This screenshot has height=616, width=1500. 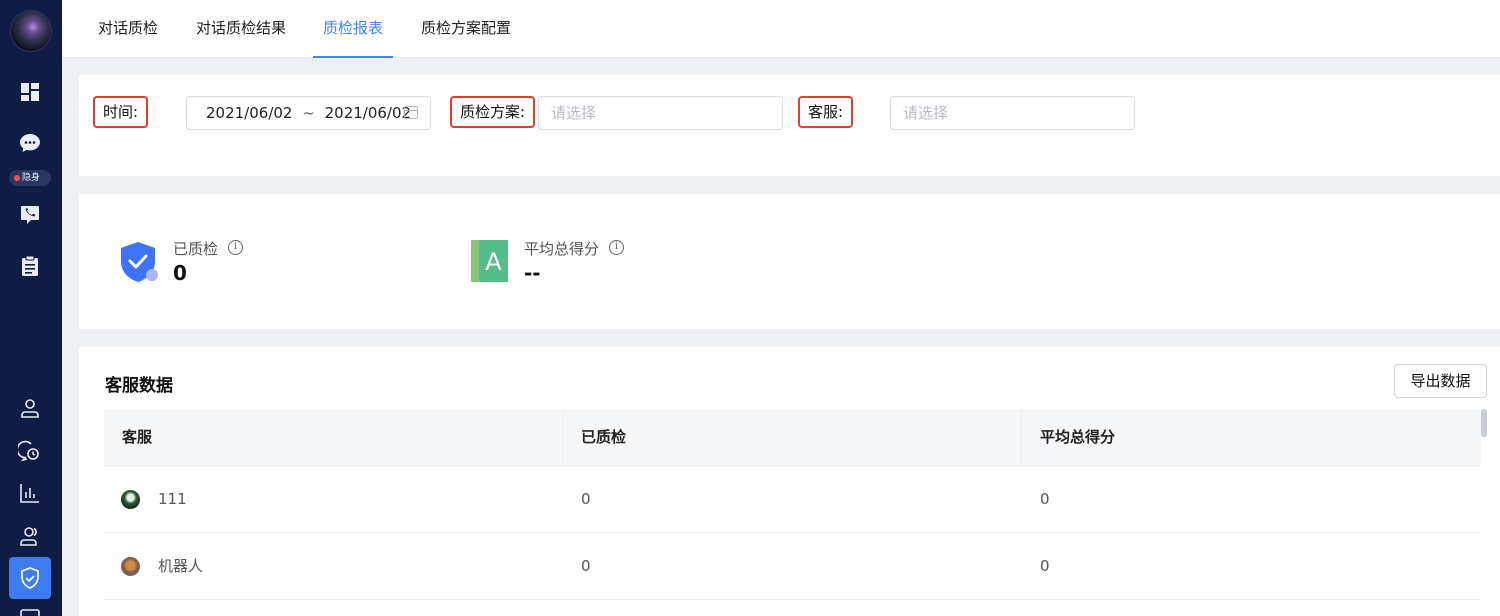 I want to click on table-row: 111 0 0, so click(x=792, y=499).